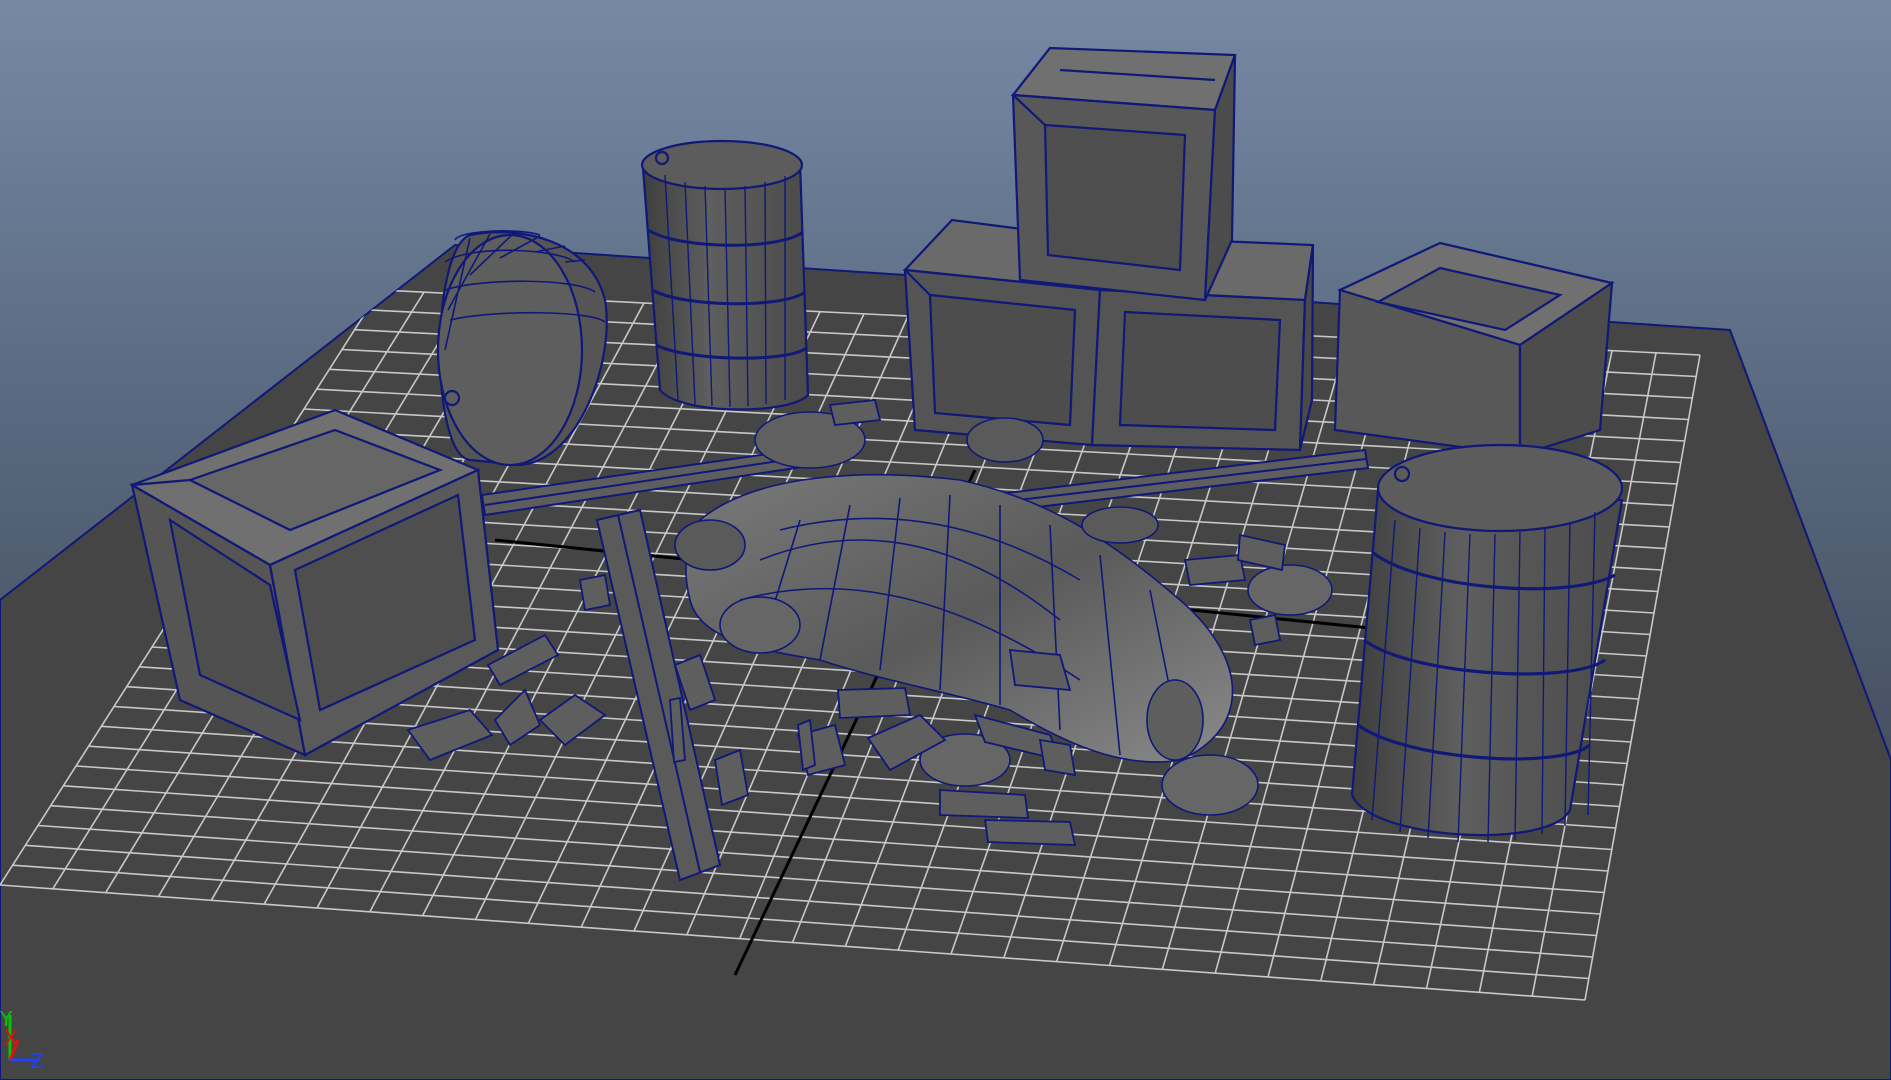  What do you see at coordinates (725, 275) in the screenshot?
I see `barrel-standing-back` at bounding box center [725, 275].